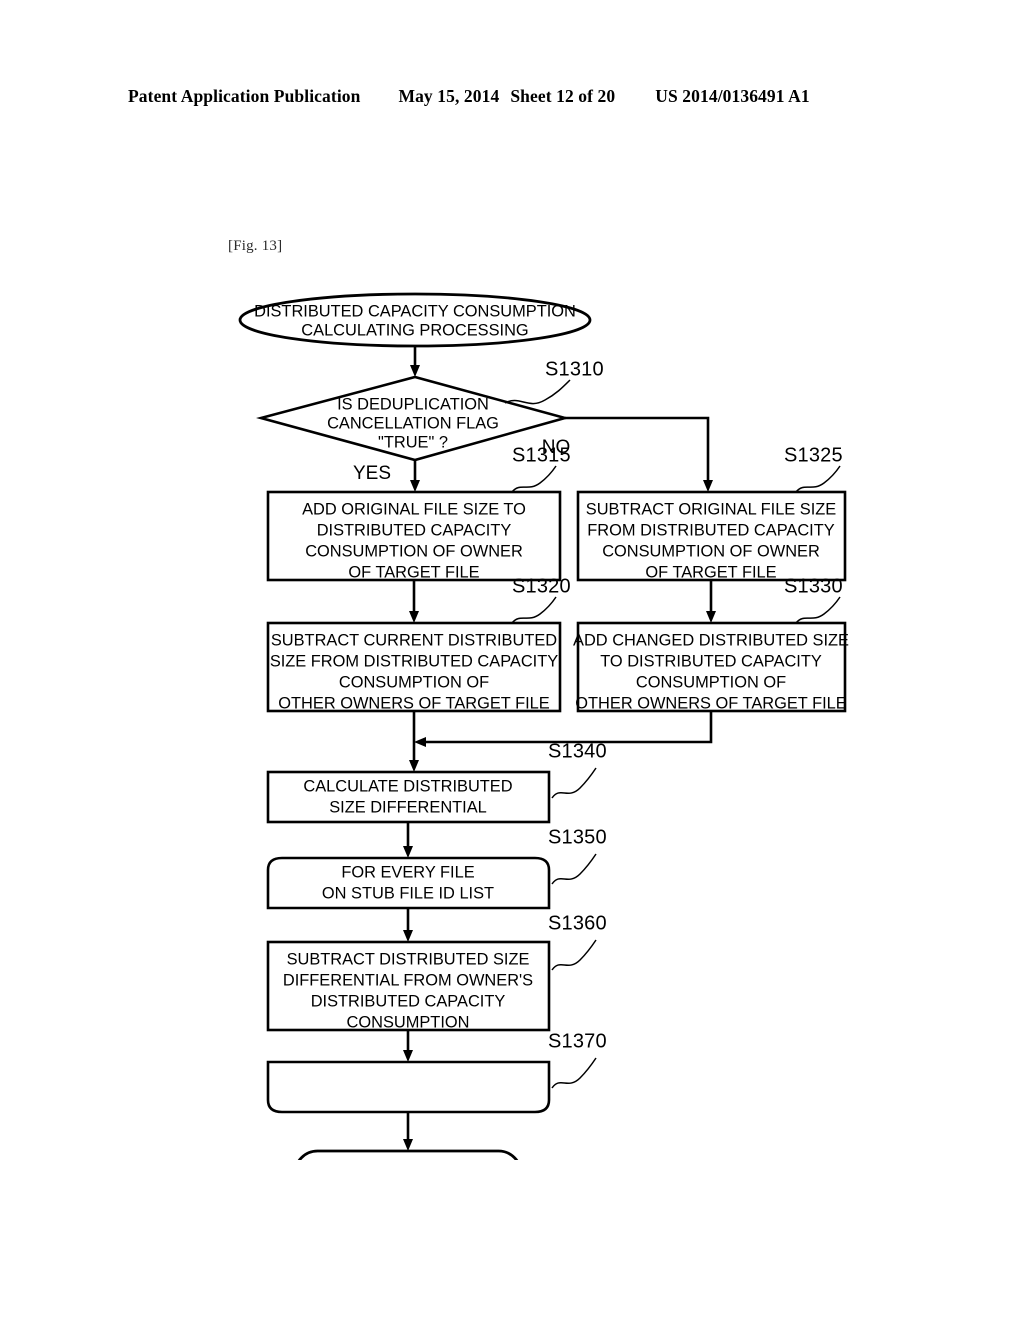  Describe the element at coordinates (407, 872) in the screenshot. I see `loop-start-s1350-line1: FOR EVERY FILE` at that location.